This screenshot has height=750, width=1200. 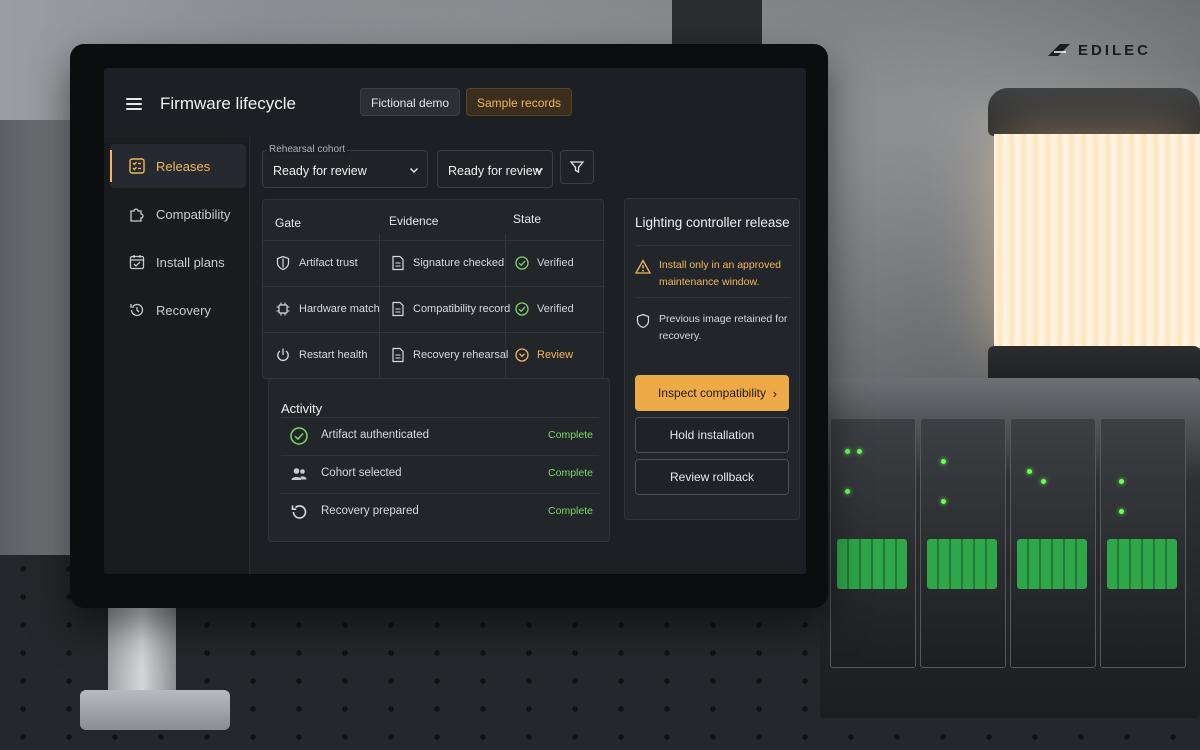 I want to click on evidence-text: Signature checked, so click(x=459, y=263).